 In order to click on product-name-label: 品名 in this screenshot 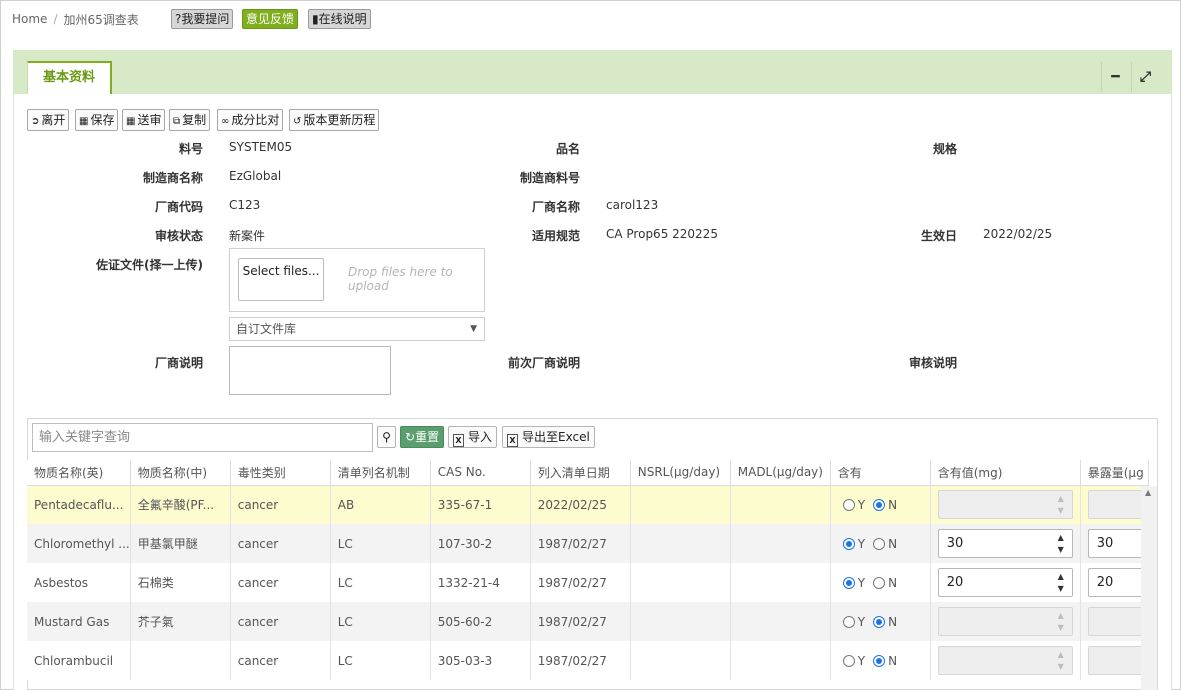, I will do `click(567, 149)`.